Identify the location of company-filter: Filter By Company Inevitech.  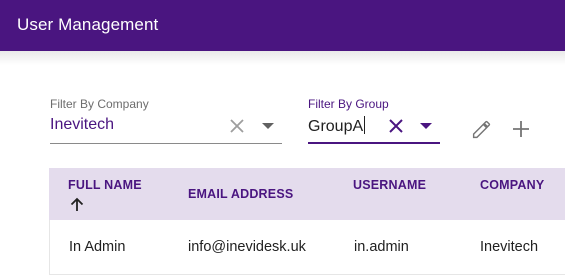
(166, 121).